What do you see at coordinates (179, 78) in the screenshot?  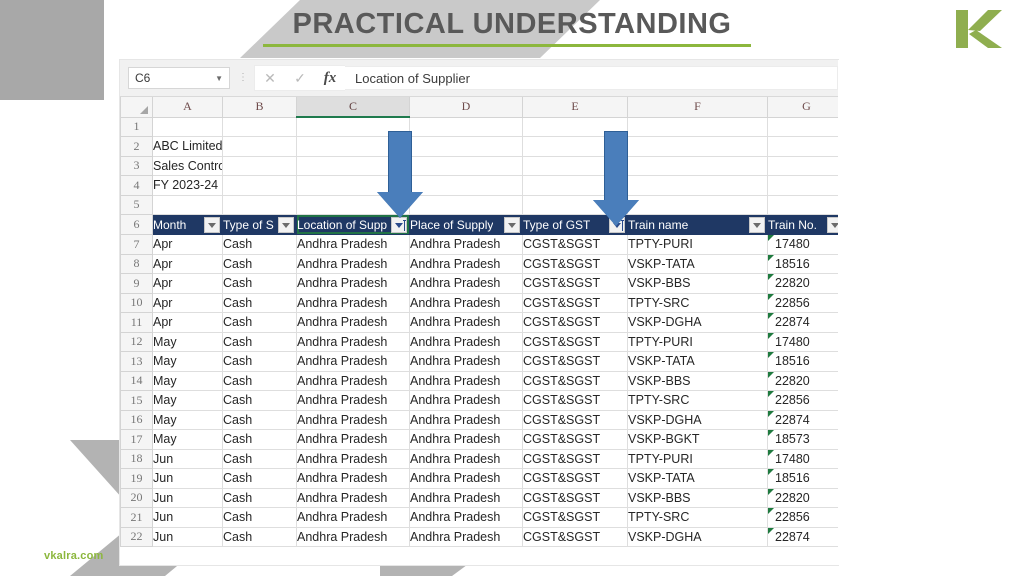 I see `name-box: C6 ▼` at bounding box center [179, 78].